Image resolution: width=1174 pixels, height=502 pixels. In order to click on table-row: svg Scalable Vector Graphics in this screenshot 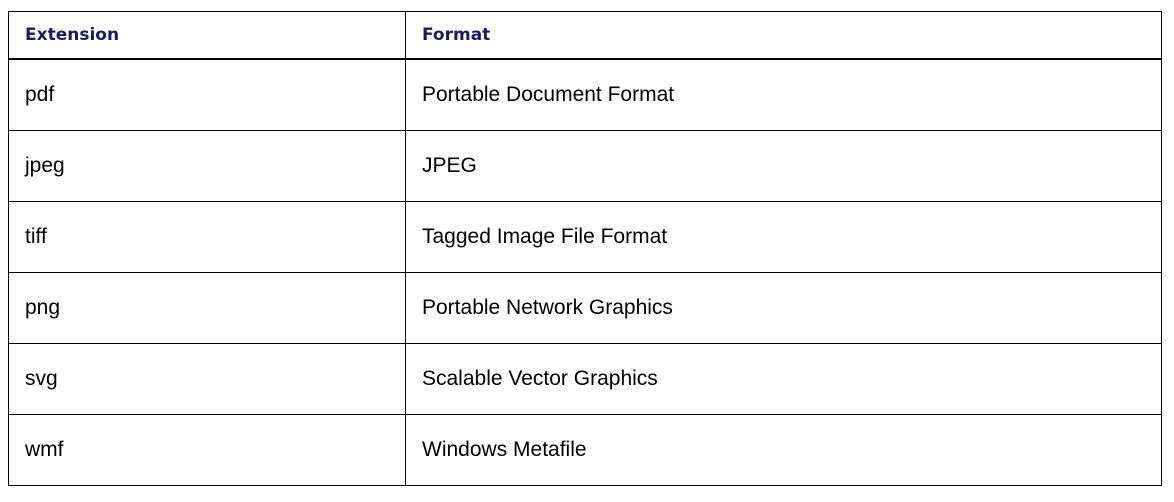, I will do `click(585, 379)`.